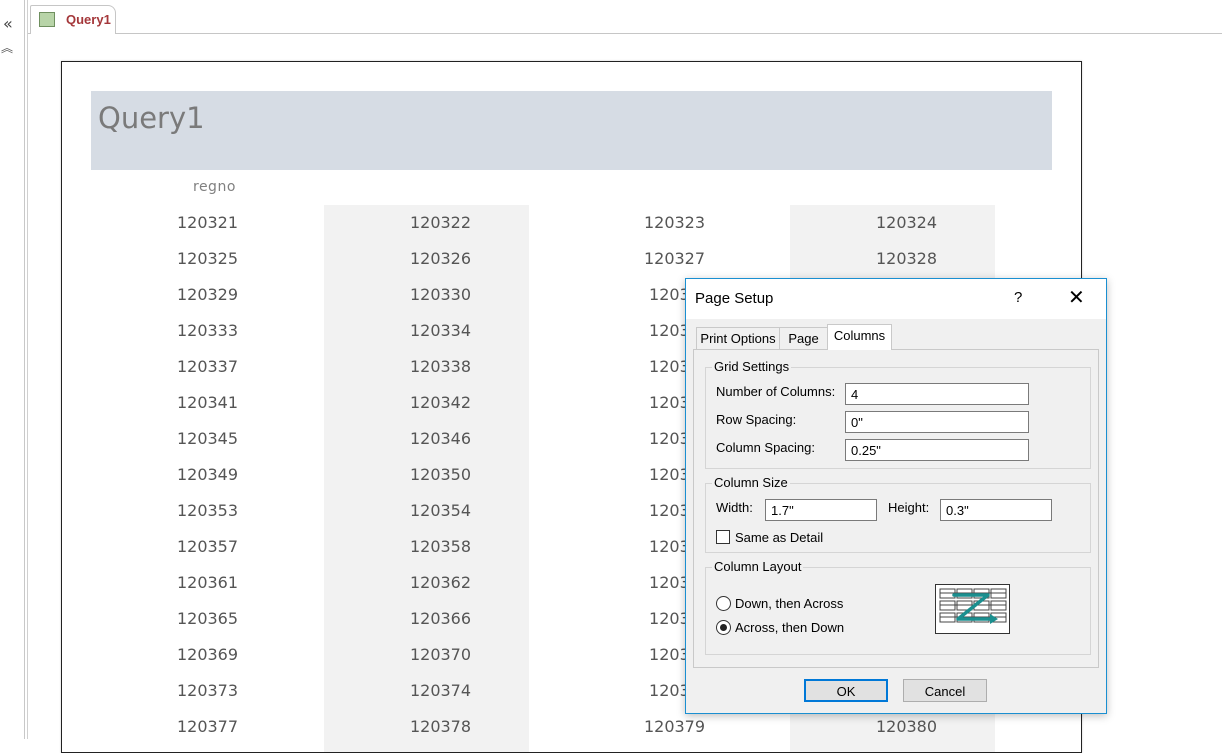 The image size is (1222, 753). What do you see at coordinates (207, 402) in the screenshot?
I see `regno-cell: 120341` at bounding box center [207, 402].